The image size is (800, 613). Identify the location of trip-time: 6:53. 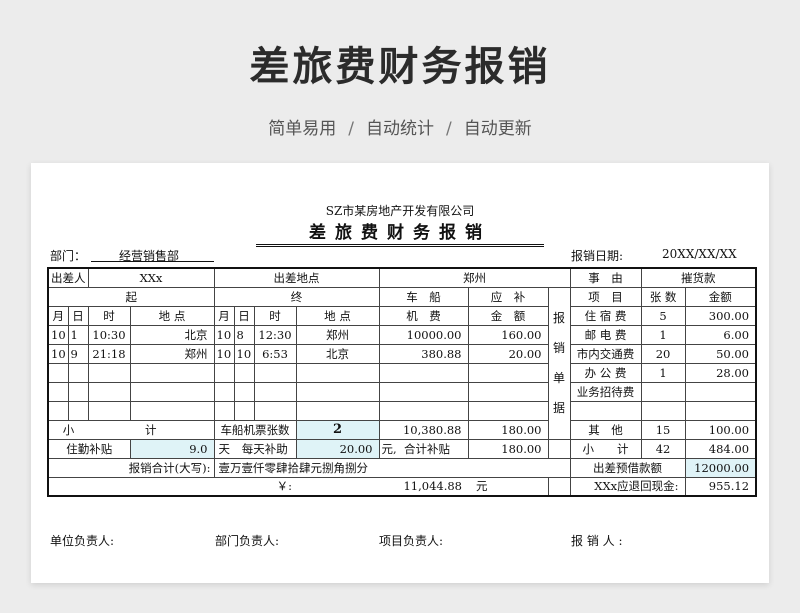
(275, 353).